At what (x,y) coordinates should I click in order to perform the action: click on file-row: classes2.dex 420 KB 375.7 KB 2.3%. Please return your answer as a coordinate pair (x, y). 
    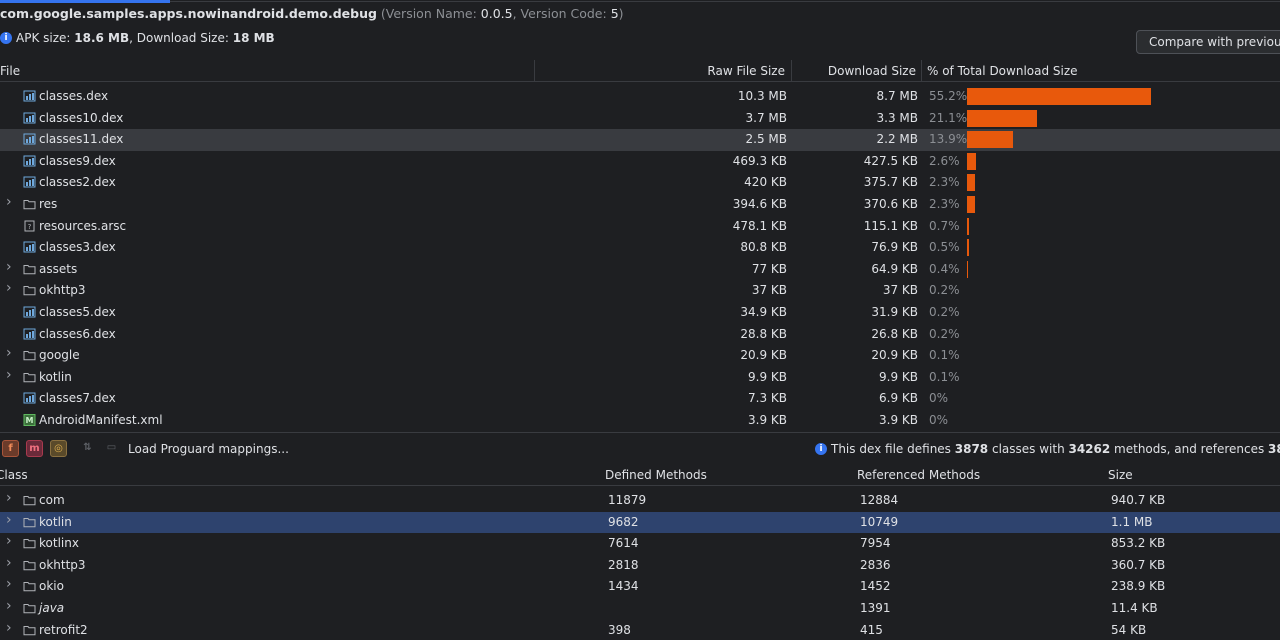
    Looking at the image, I should click on (640, 183).